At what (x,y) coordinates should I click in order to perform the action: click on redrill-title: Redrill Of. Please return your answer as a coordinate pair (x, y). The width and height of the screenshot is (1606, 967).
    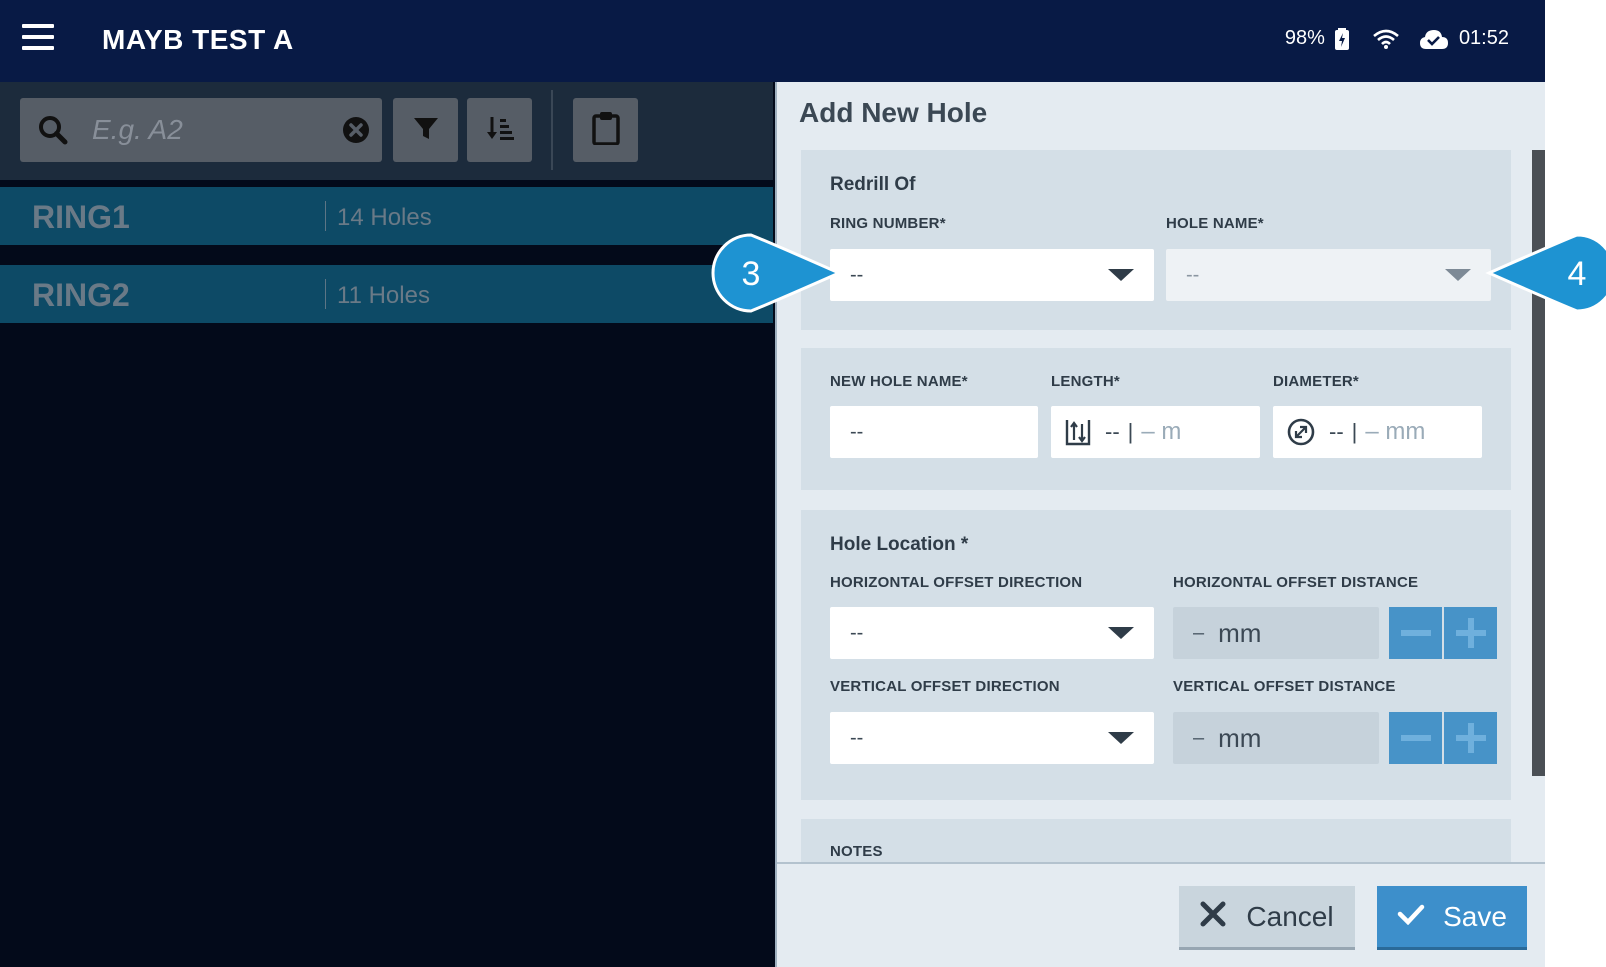
    Looking at the image, I should click on (873, 184).